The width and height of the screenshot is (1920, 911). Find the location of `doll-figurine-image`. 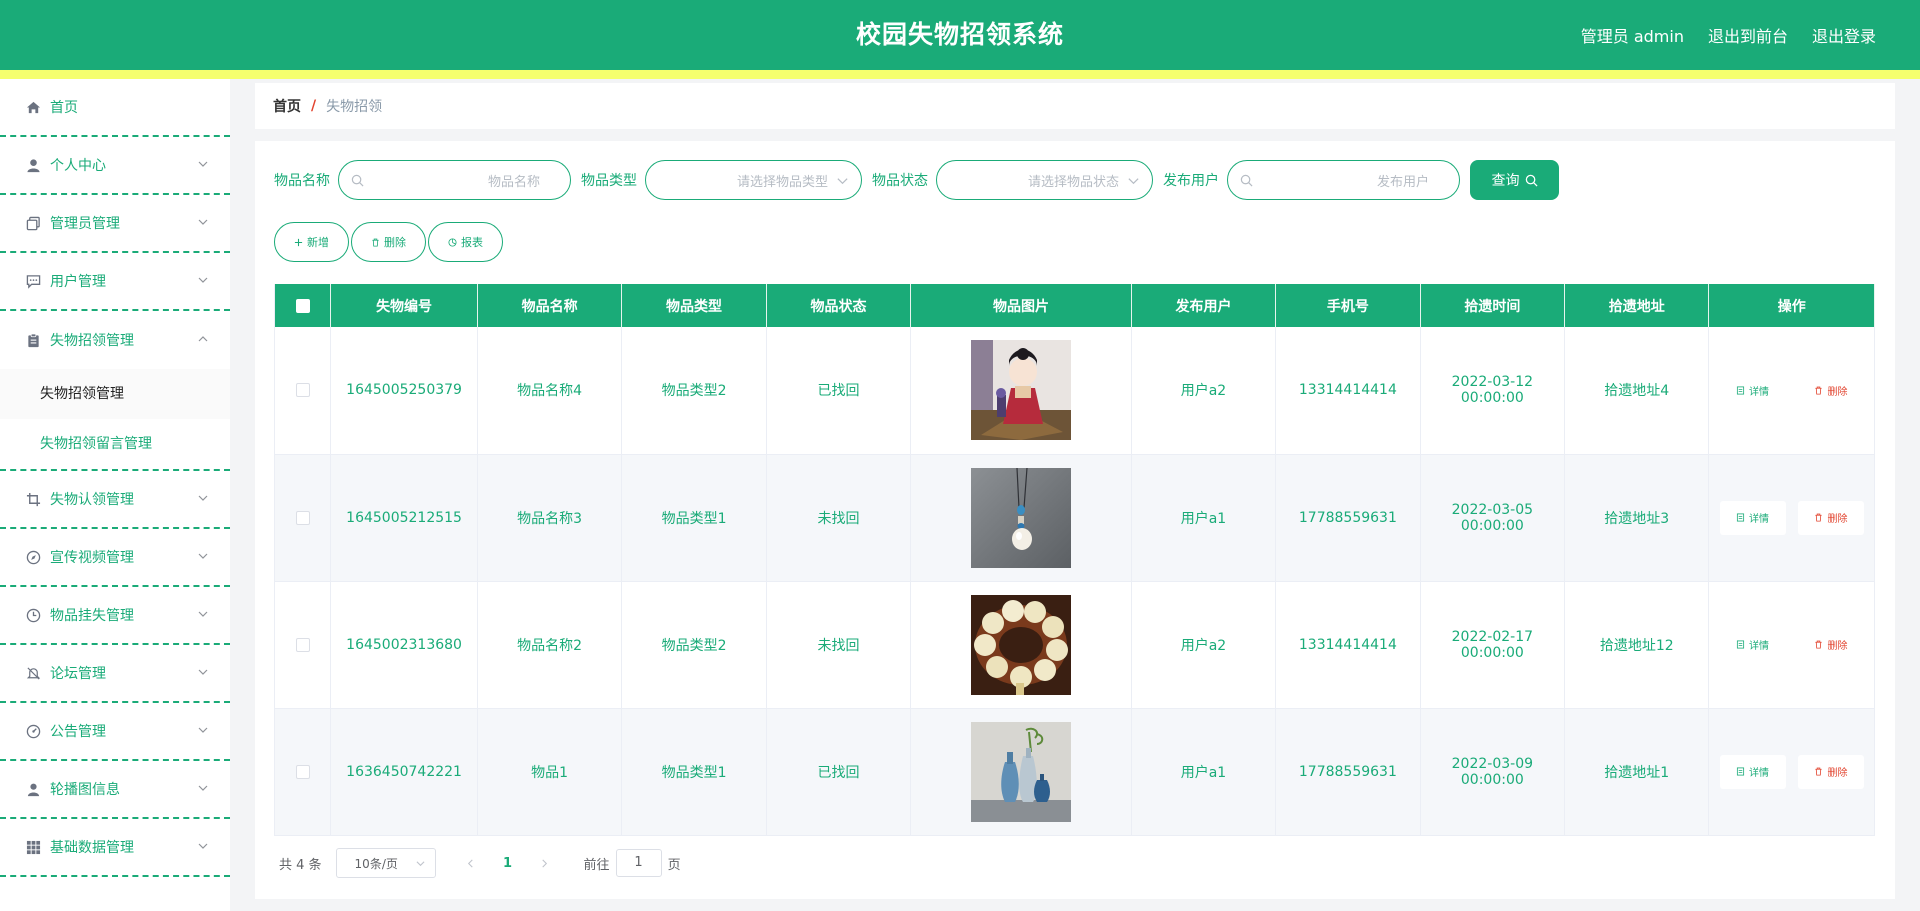

doll-figurine-image is located at coordinates (1020, 390).